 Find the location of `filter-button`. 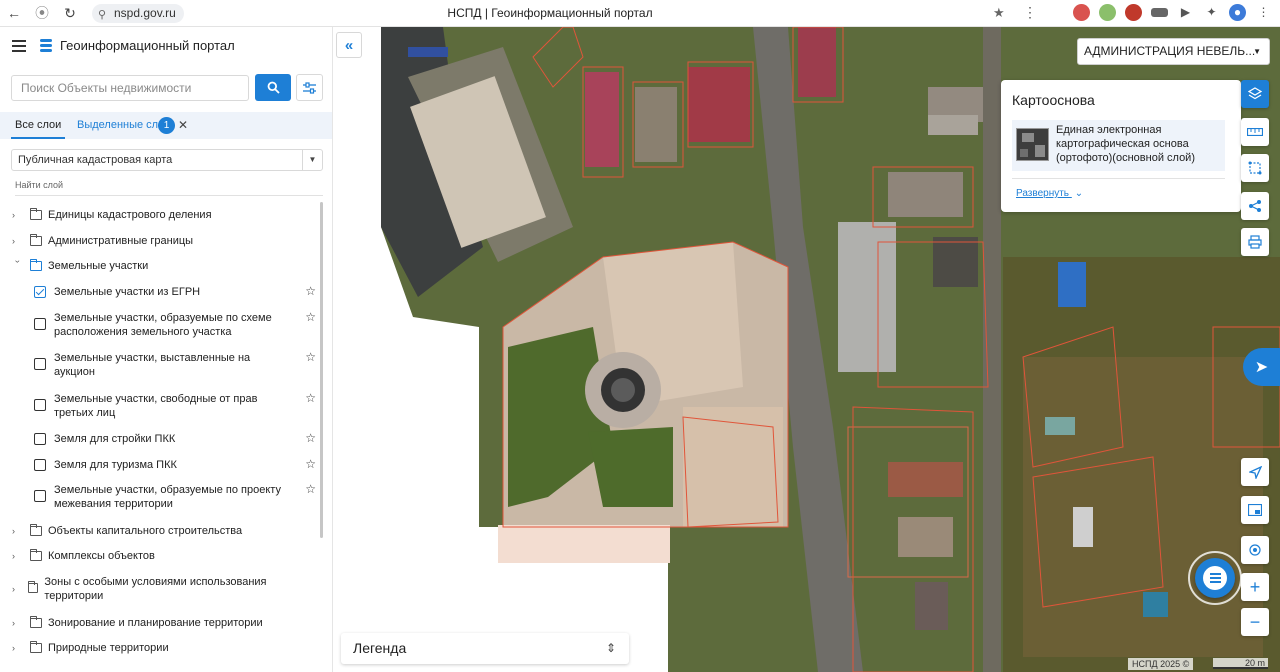

filter-button is located at coordinates (309, 87).